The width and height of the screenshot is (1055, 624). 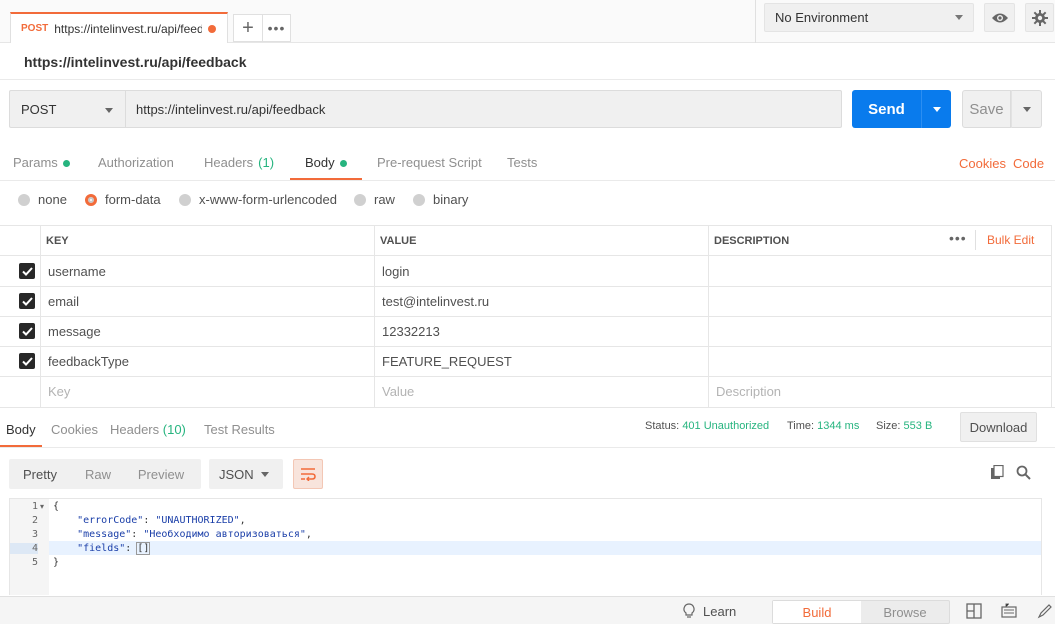 I want to click on code-line: "message": "Необходимо авторизоваться",, so click(x=194, y=534).